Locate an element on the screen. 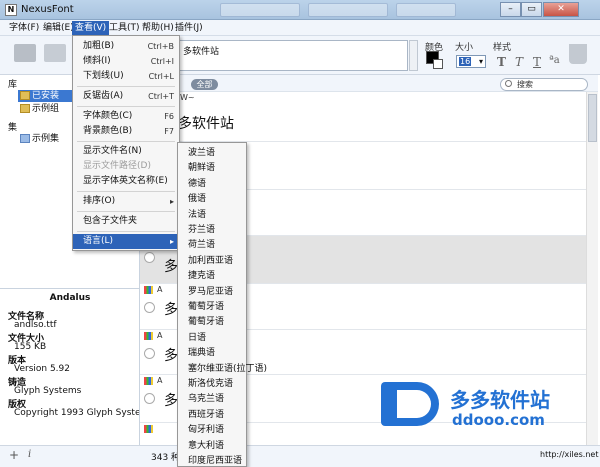  language-item: 法语 is located at coordinates (197, 215).